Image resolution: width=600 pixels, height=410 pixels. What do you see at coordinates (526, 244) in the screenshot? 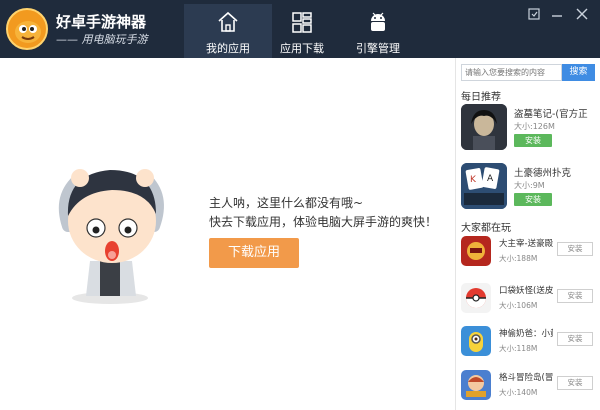
I see `popular-item-name: 大主宰-送豪殿红` at bounding box center [526, 244].